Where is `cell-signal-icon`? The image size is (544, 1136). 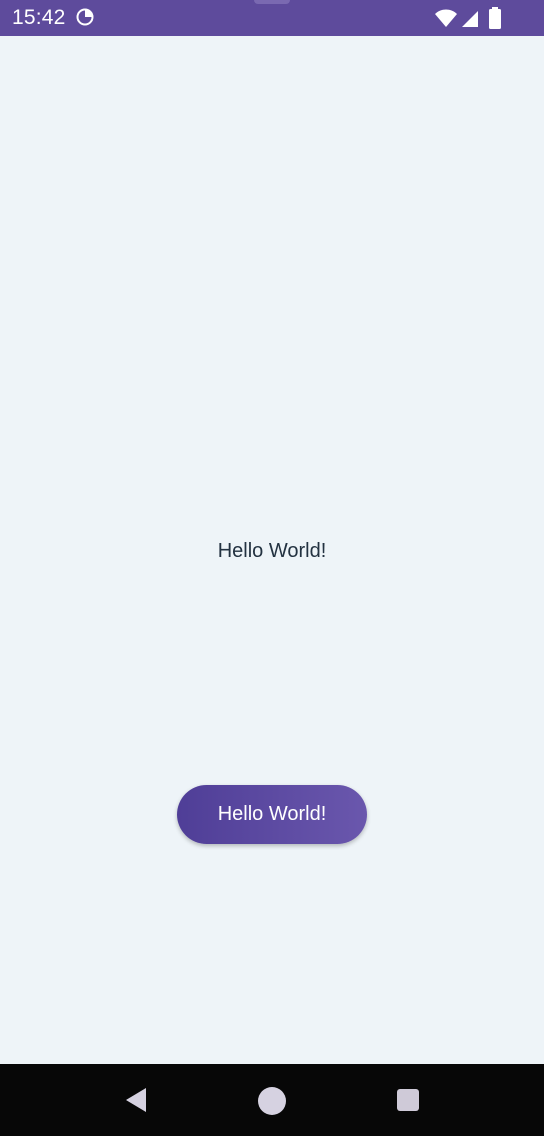 cell-signal-icon is located at coordinates (470, 18).